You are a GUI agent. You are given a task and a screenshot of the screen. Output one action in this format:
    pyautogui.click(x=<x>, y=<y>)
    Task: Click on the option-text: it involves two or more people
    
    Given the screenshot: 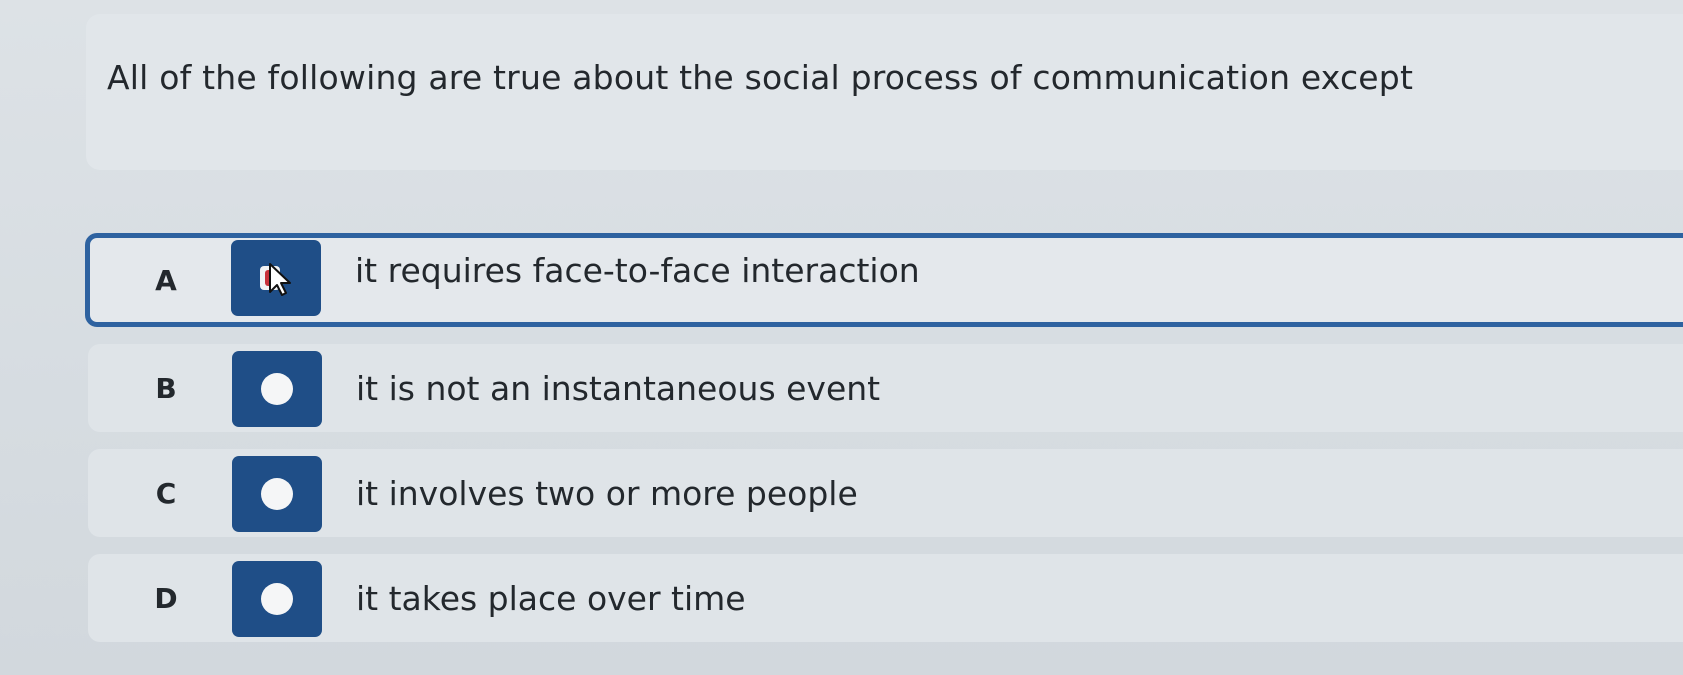 What is the action you would take?
    pyautogui.click(x=607, y=493)
    